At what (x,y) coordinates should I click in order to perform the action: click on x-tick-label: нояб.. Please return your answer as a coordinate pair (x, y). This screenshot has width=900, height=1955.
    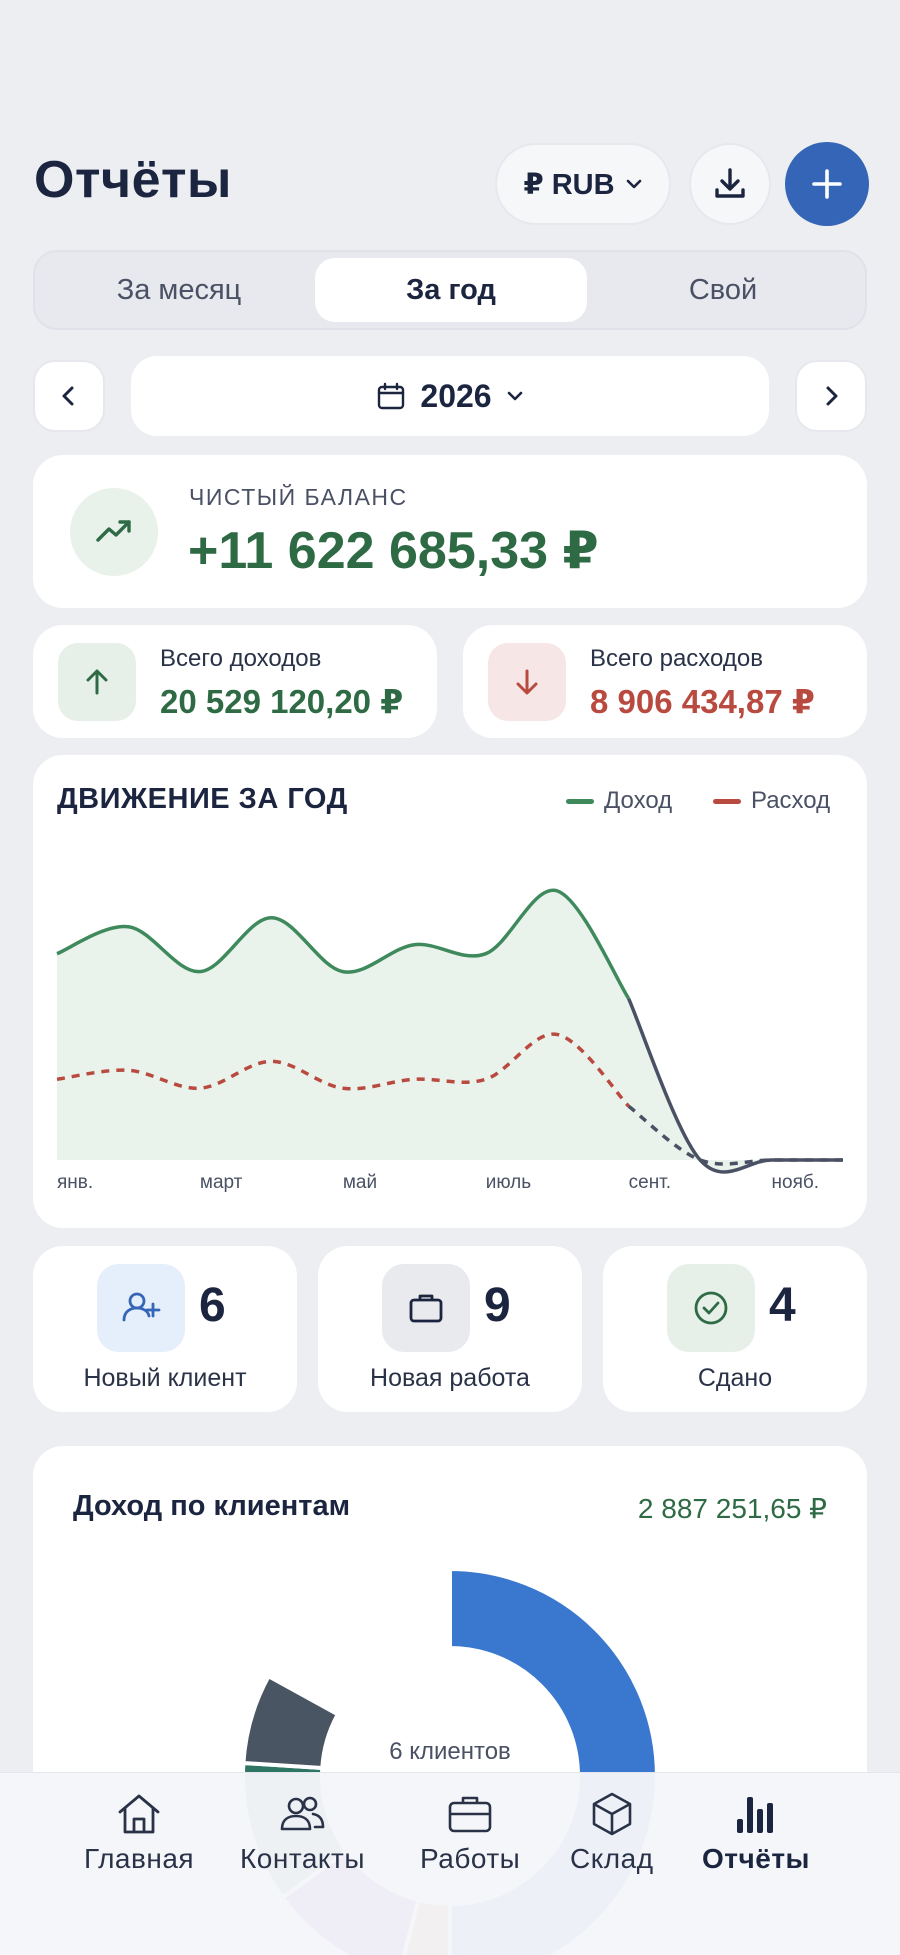
    Looking at the image, I should click on (796, 1182).